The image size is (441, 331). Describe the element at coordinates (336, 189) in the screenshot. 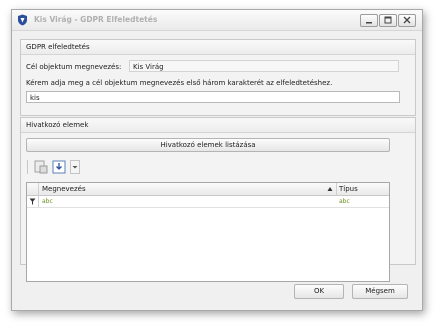

I see `column-divider` at that location.